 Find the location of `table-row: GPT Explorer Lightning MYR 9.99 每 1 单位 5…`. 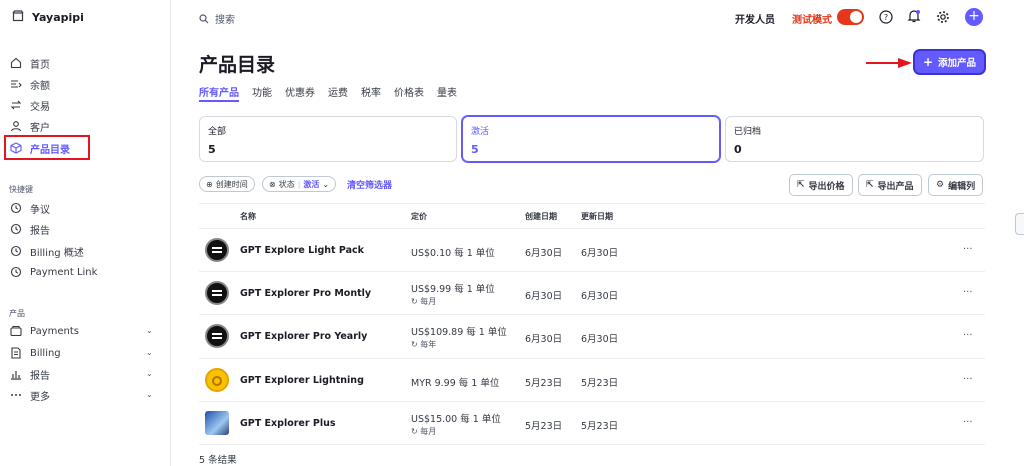

table-row: GPT Explorer Lightning MYR 9.99 每 1 单位 5… is located at coordinates (592, 379).